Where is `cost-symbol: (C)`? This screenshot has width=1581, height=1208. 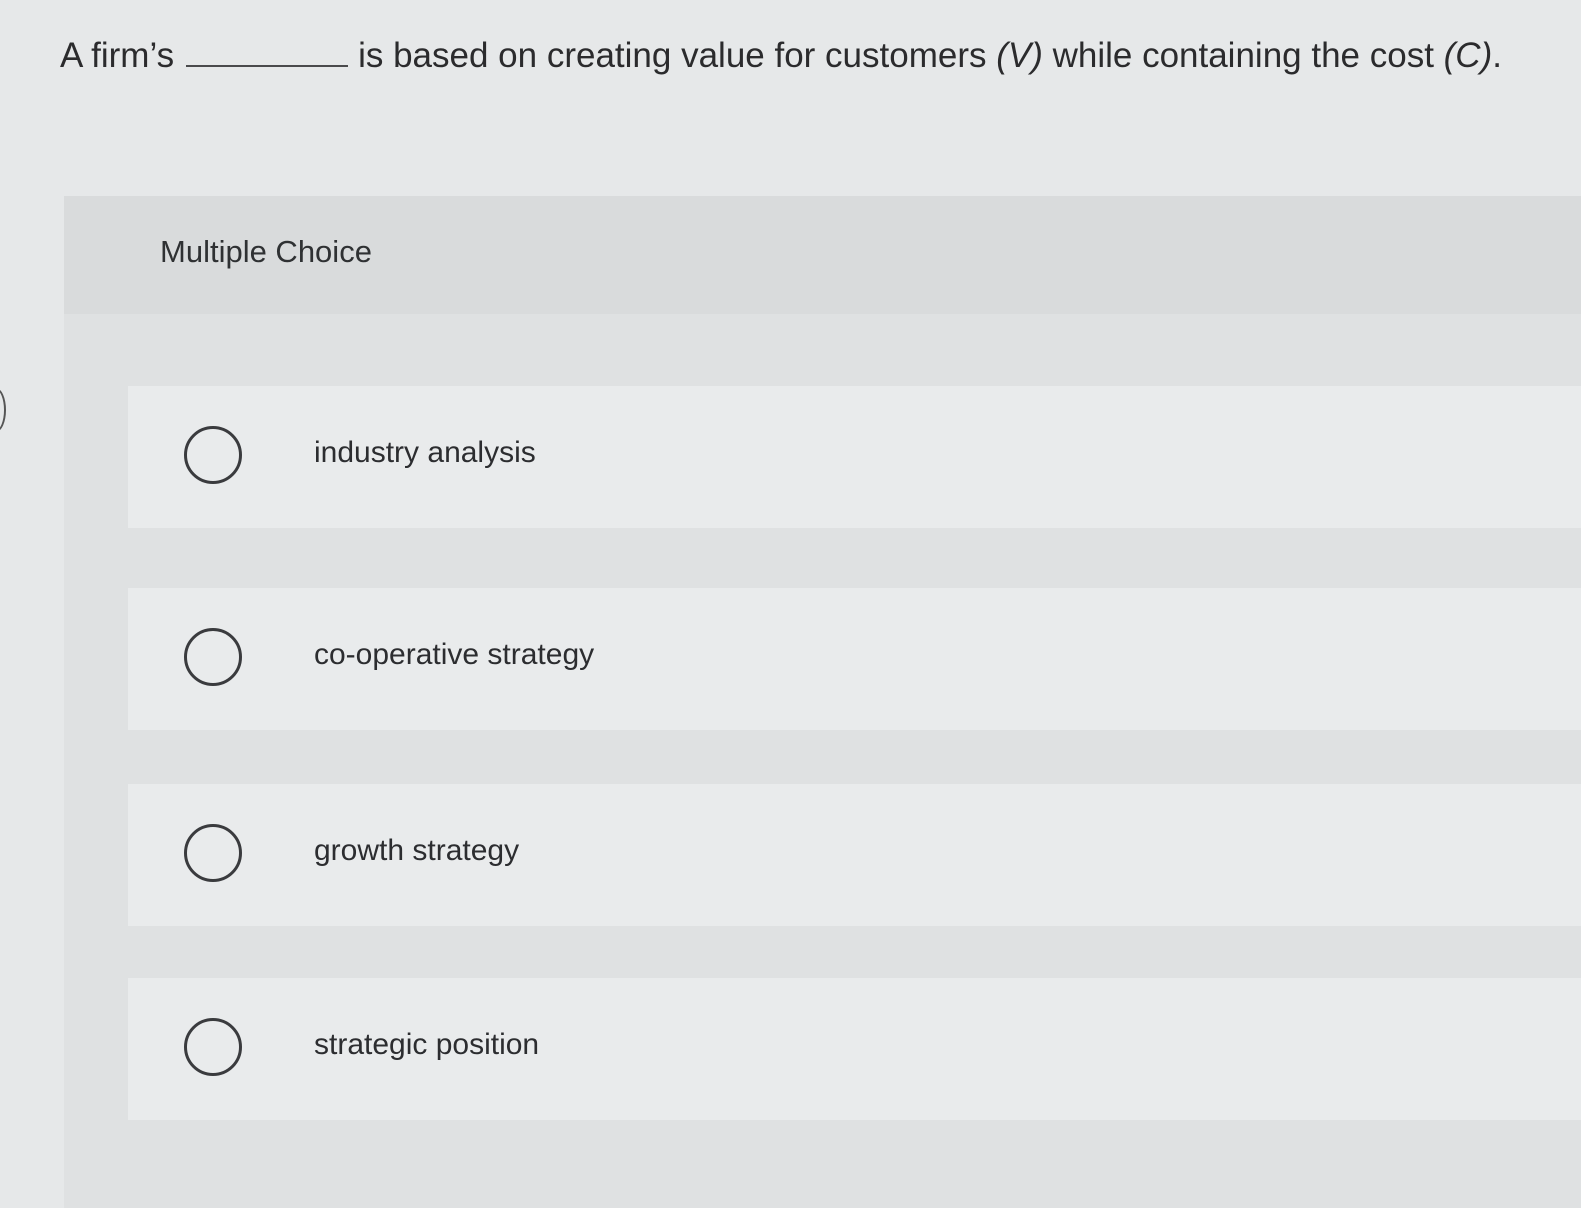 cost-symbol: (C) is located at coordinates (1468, 55).